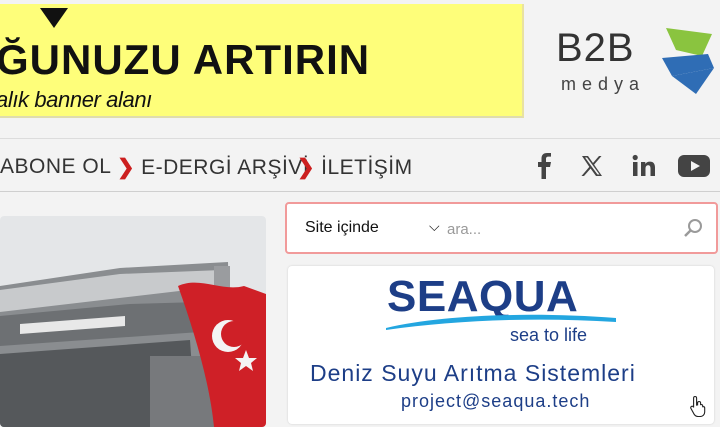 This screenshot has height=427, width=720. What do you see at coordinates (694, 166) in the screenshot?
I see `youtube-icon` at bounding box center [694, 166].